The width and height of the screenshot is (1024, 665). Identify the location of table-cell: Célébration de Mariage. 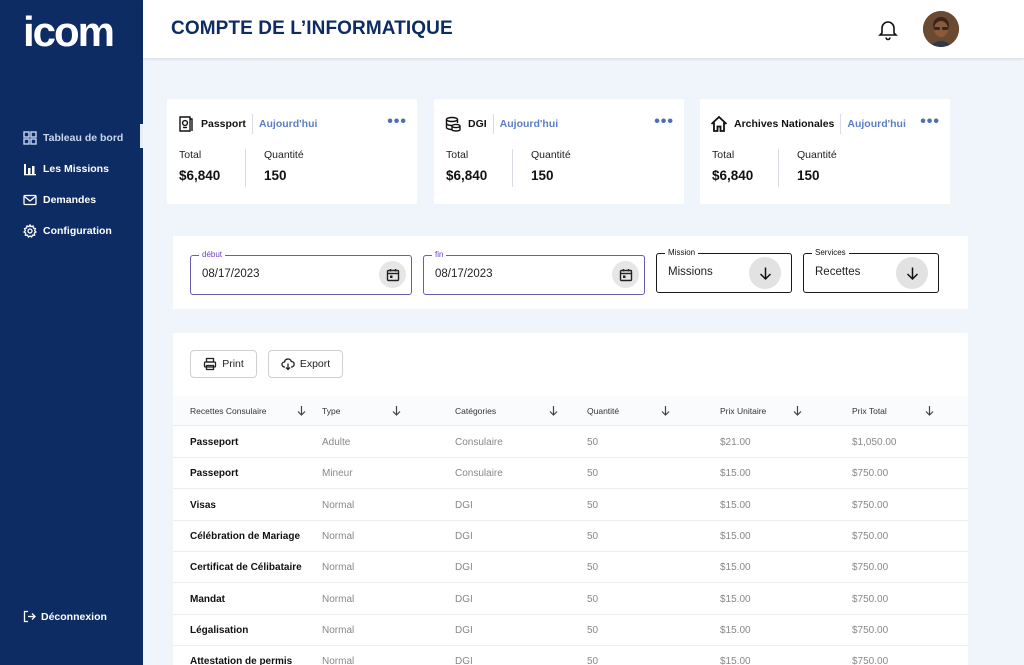
(245, 536).